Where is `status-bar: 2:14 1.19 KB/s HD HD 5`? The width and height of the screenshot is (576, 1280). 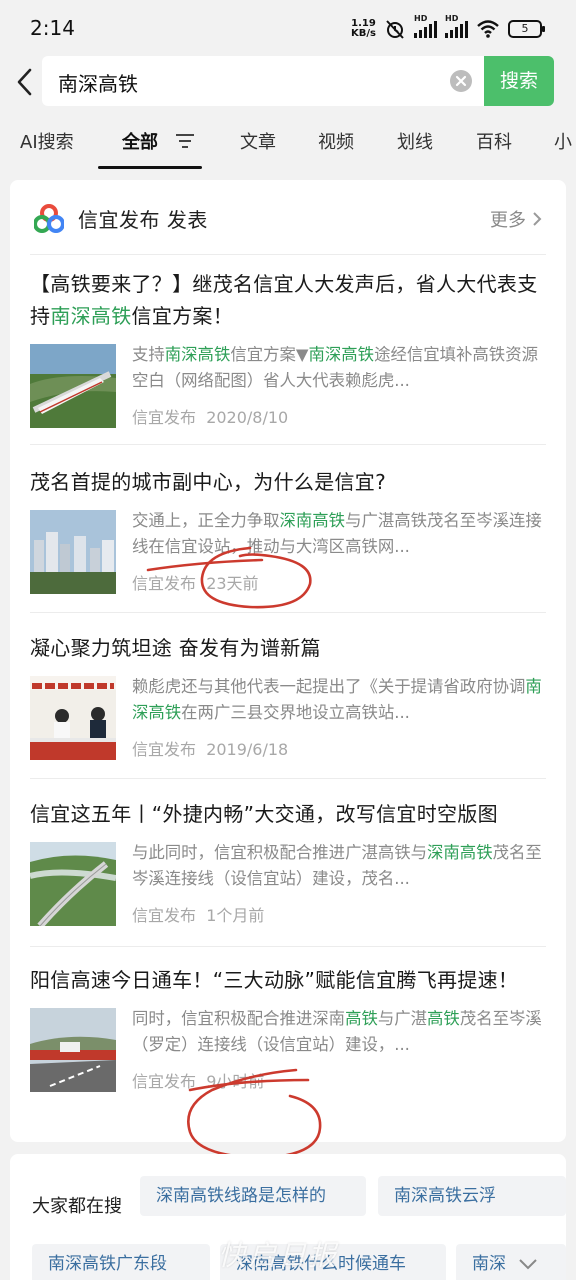
status-bar: 2:14 1.19 KB/s HD HD 5 is located at coordinates (288, 28).